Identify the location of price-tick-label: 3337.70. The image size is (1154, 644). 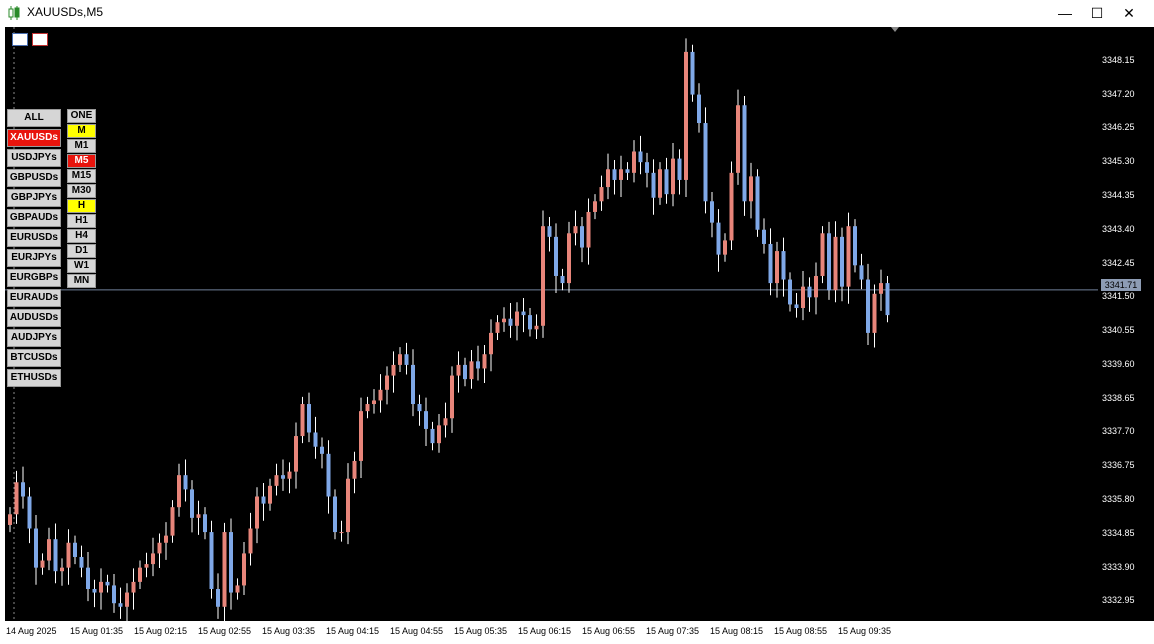
(1118, 431).